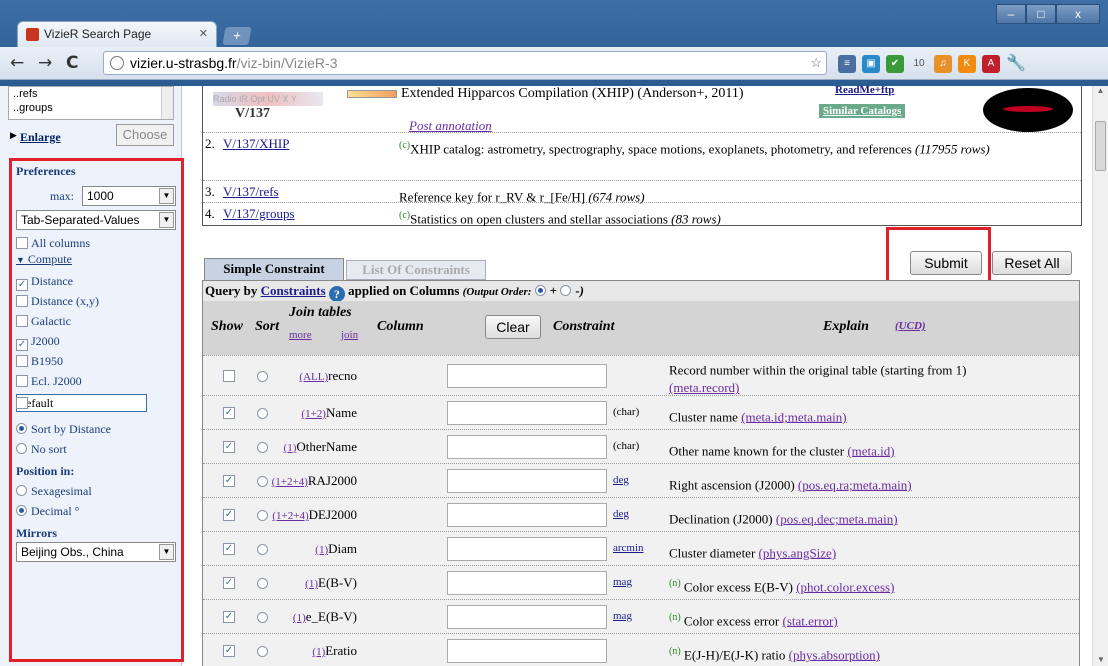  Describe the element at coordinates (17, 63) in the screenshot. I see `back-arrow-icon: ←` at that location.